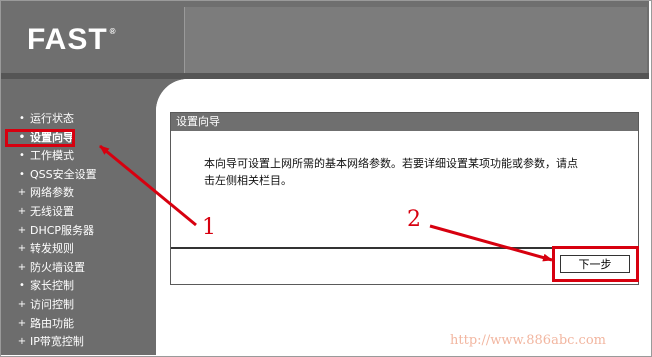  I want to click on watermark: http://www.886abc.com, so click(528, 340).